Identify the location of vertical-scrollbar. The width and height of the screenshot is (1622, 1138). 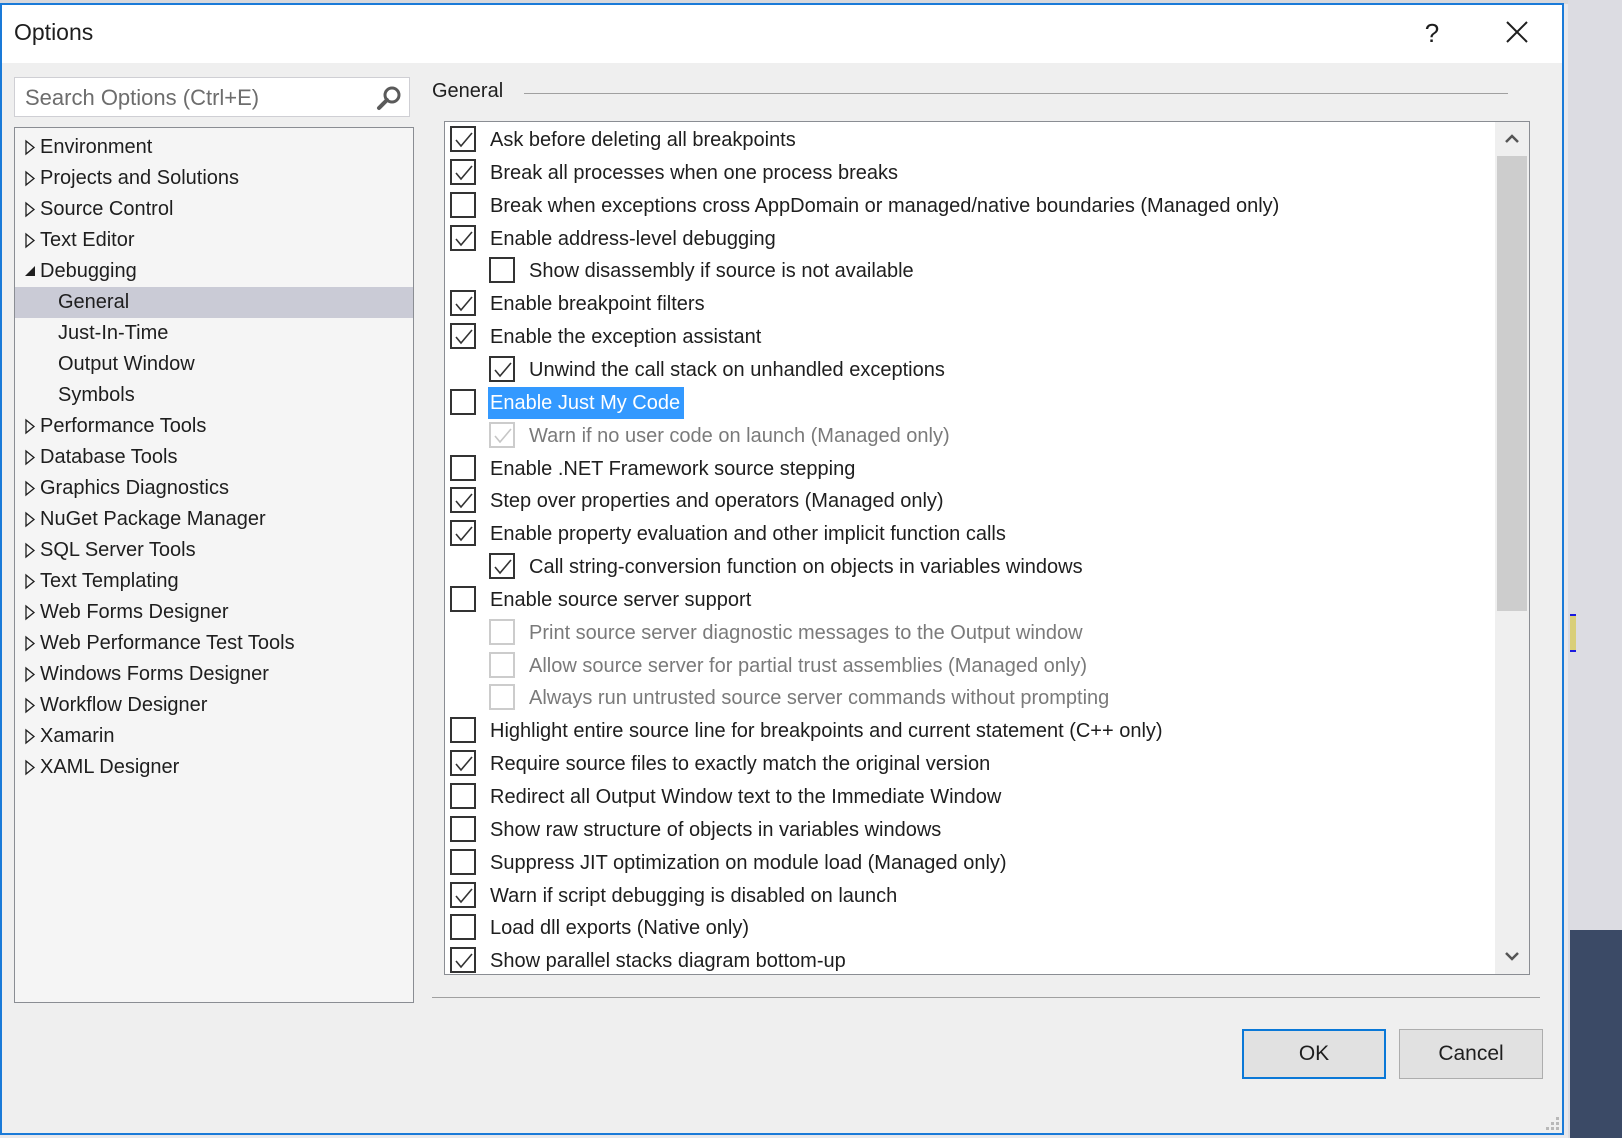
(1512, 548).